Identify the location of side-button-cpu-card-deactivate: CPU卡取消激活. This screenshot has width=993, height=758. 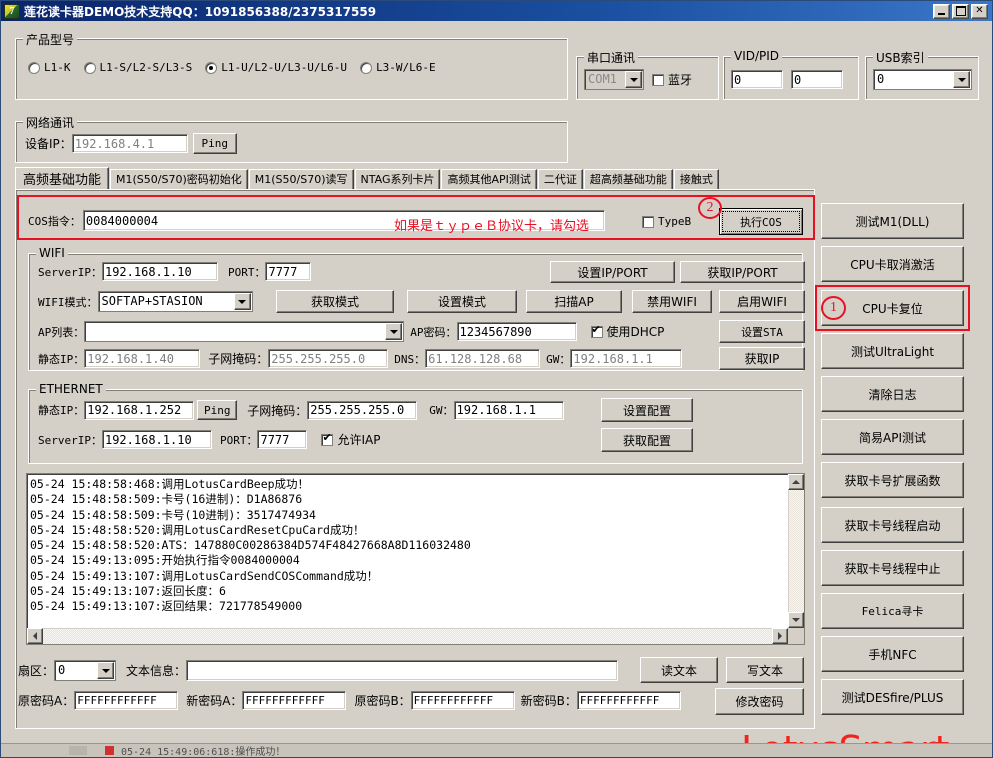
(892, 264).